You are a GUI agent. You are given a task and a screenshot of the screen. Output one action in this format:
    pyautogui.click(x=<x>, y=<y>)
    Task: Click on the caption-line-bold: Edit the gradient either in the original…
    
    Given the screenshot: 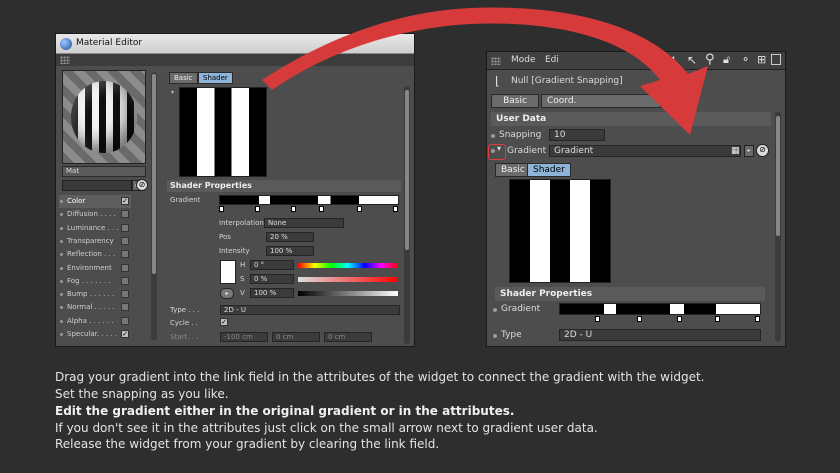 What is the action you would take?
    pyautogui.click(x=285, y=411)
    